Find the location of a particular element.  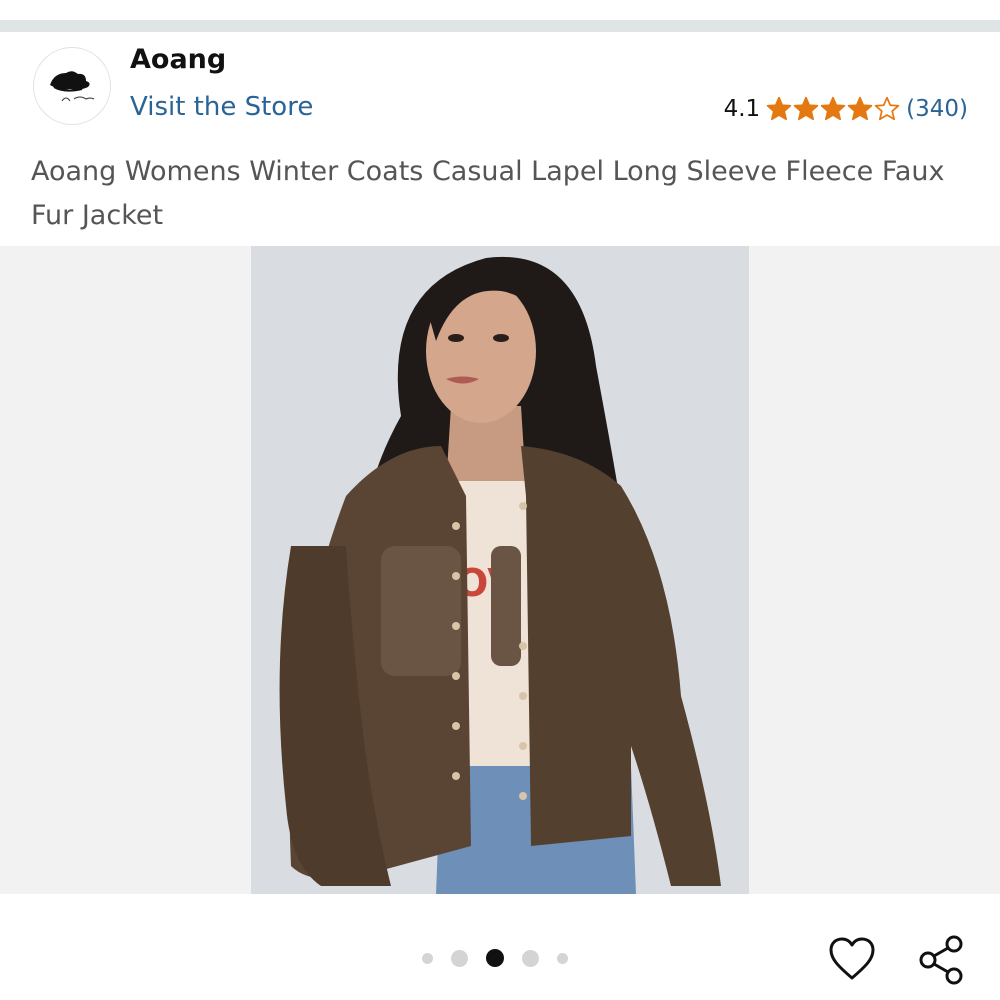

rating-value: 4.1 is located at coordinates (742, 109).